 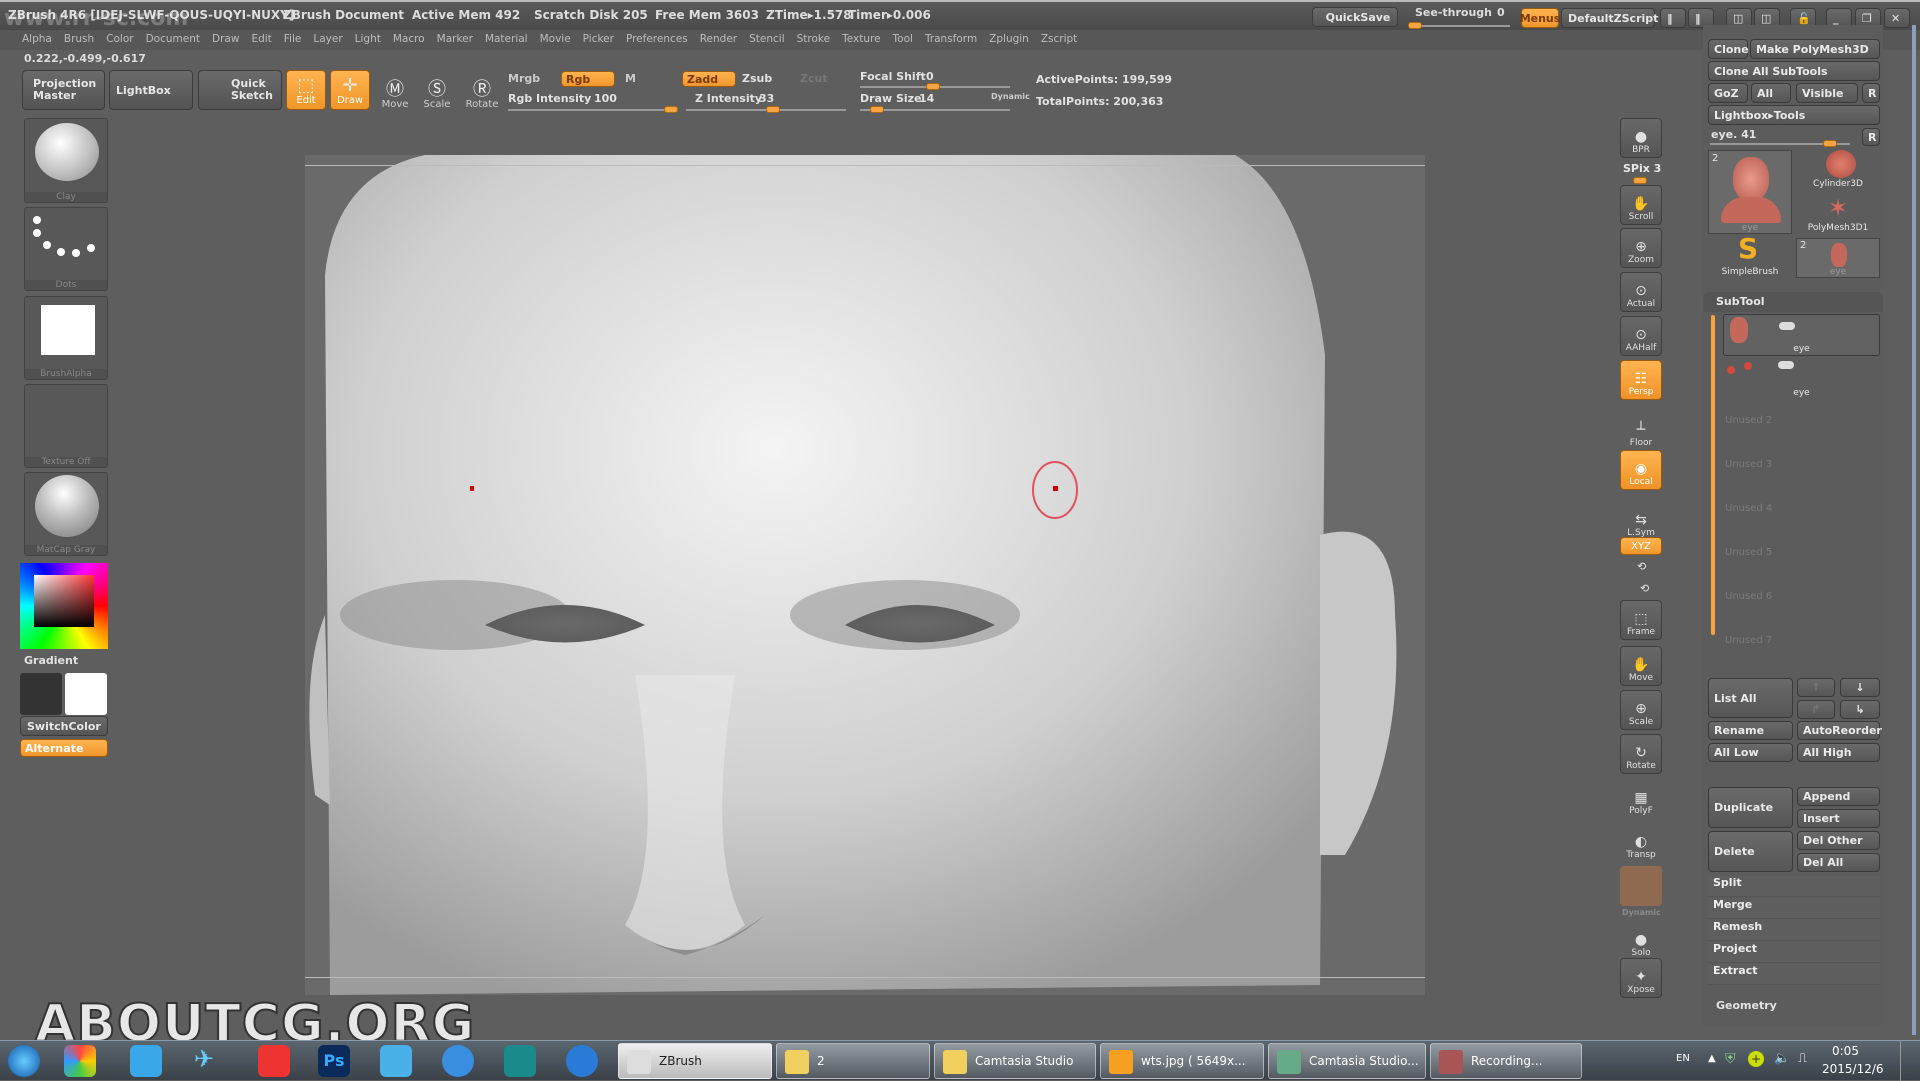 I want to click on menu-macro: Macro, so click(x=409, y=39).